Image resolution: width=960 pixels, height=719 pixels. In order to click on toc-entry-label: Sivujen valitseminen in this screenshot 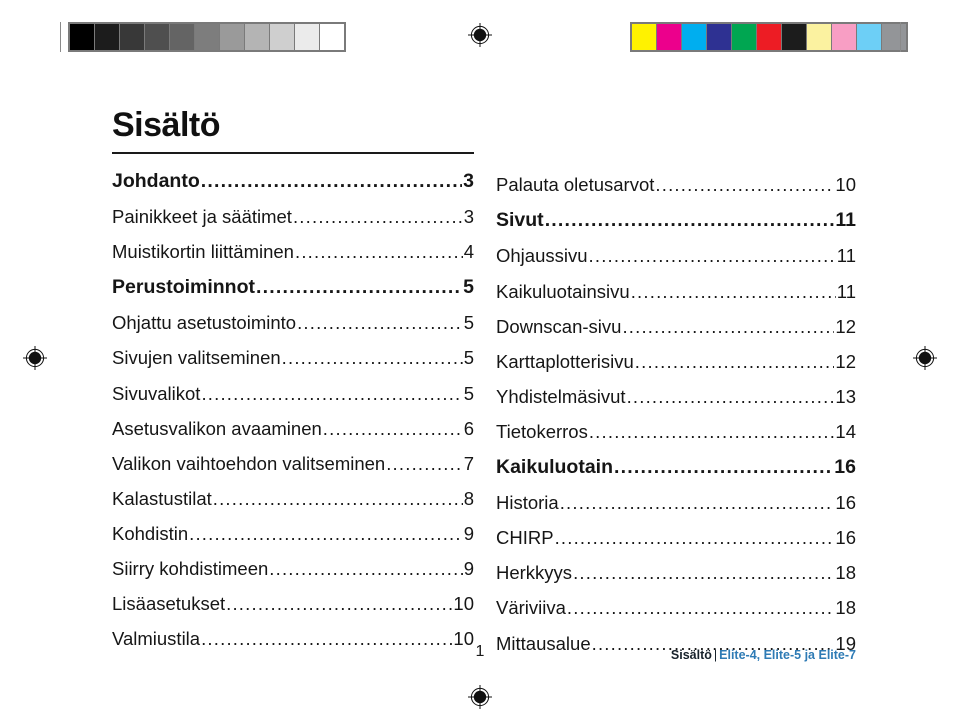, I will do `click(196, 358)`.